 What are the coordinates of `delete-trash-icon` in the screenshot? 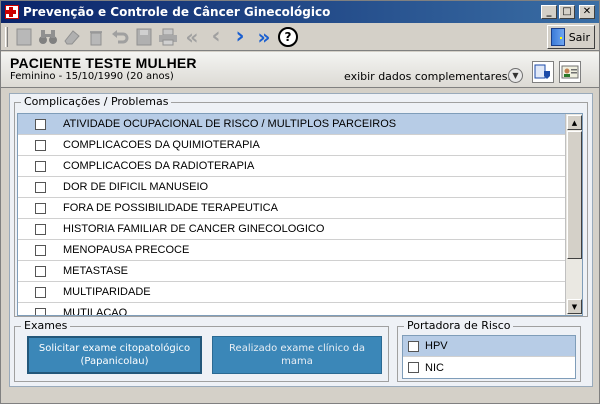 It's located at (96, 37).